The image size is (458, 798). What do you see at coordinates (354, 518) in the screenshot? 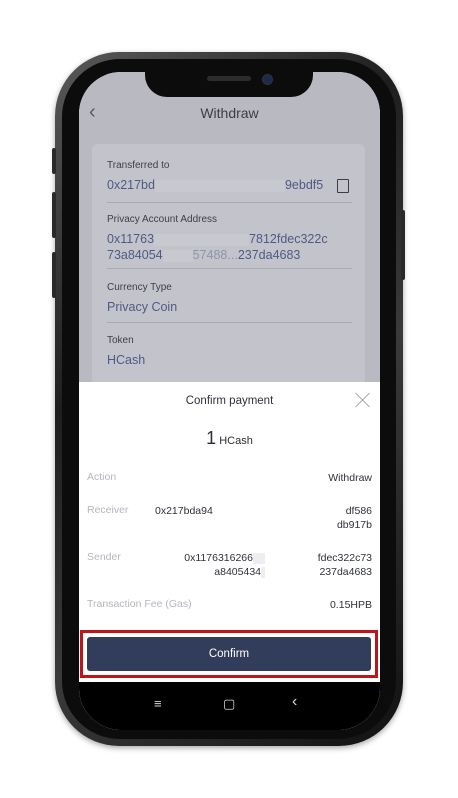
I see `receiver-address-end: df586 db917b` at bounding box center [354, 518].